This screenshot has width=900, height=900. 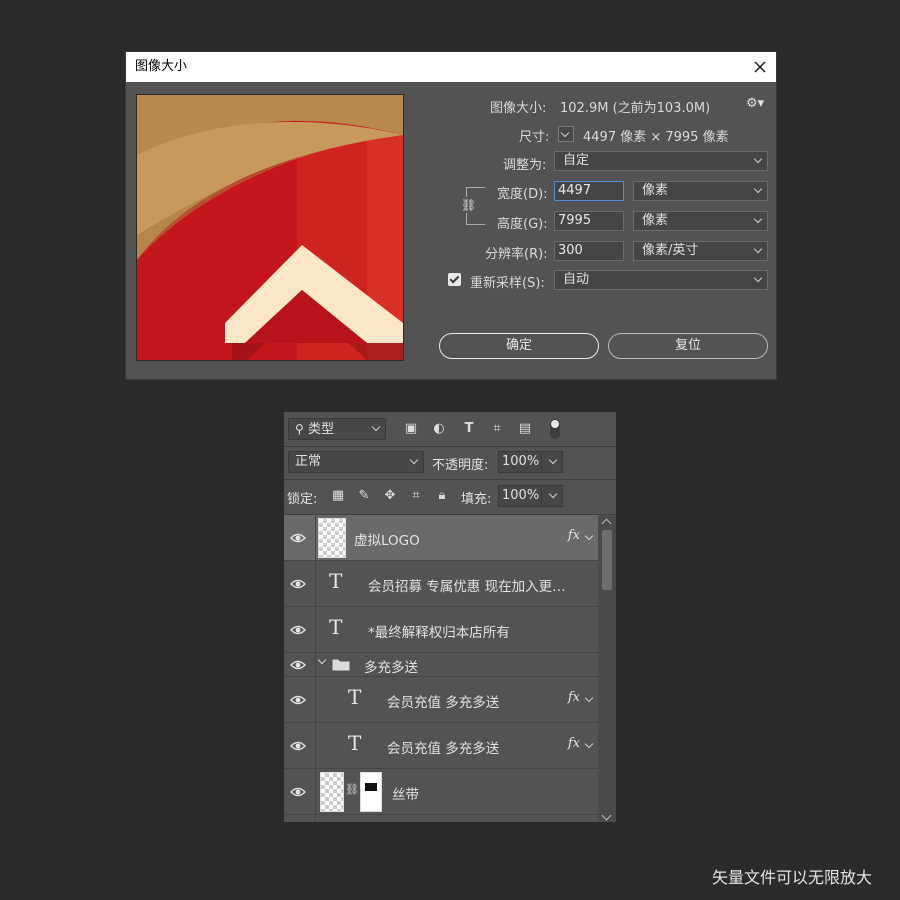 What do you see at coordinates (454, 279) in the screenshot?
I see `resample-checkbox` at bounding box center [454, 279].